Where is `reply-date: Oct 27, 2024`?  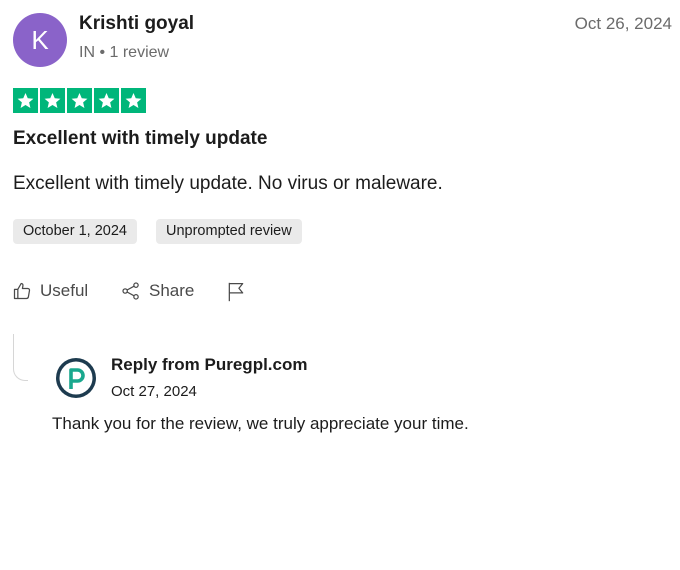
reply-date: Oct 27, 2024 is located at coordinates (154, 391).